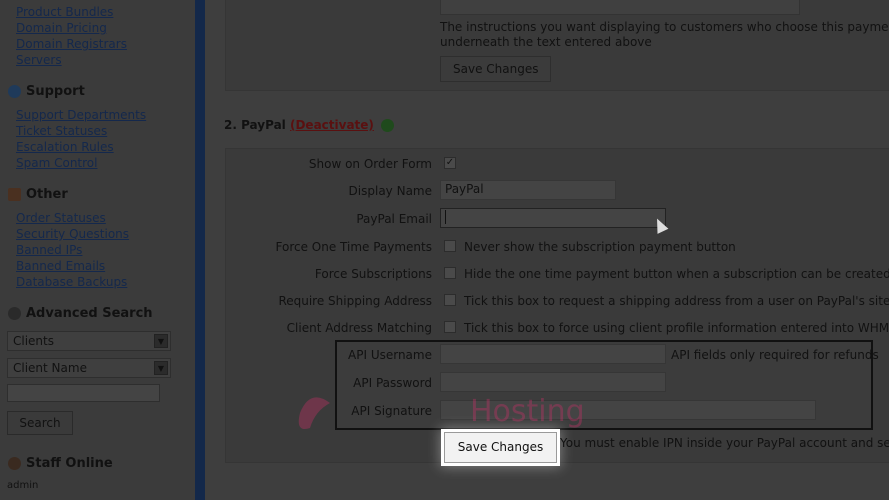 This screenshot has width=889, height=500. Describe the element at coordinates (553, 354) in the screenshot. I see `api-username-input` at that location.